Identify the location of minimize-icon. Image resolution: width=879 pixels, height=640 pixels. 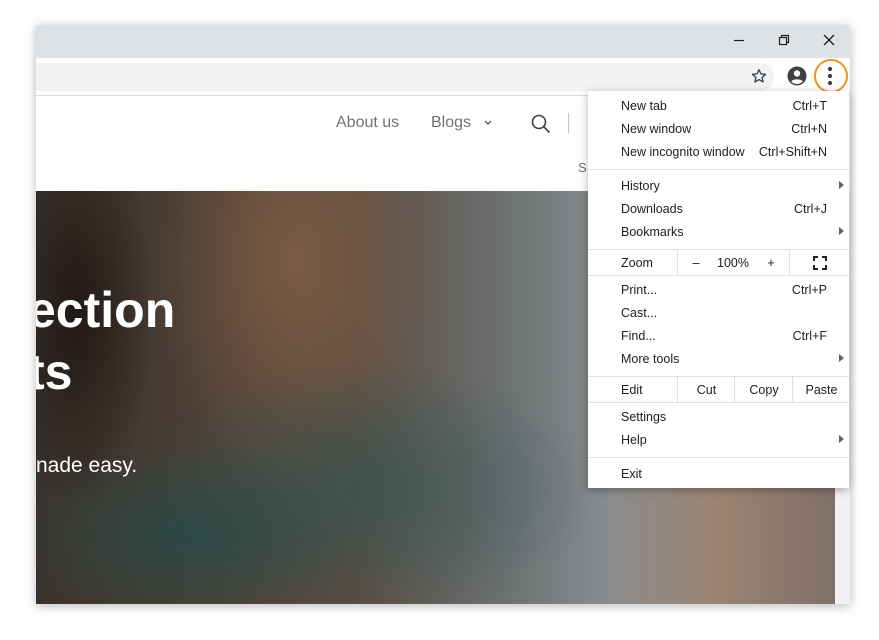
(739, 40).